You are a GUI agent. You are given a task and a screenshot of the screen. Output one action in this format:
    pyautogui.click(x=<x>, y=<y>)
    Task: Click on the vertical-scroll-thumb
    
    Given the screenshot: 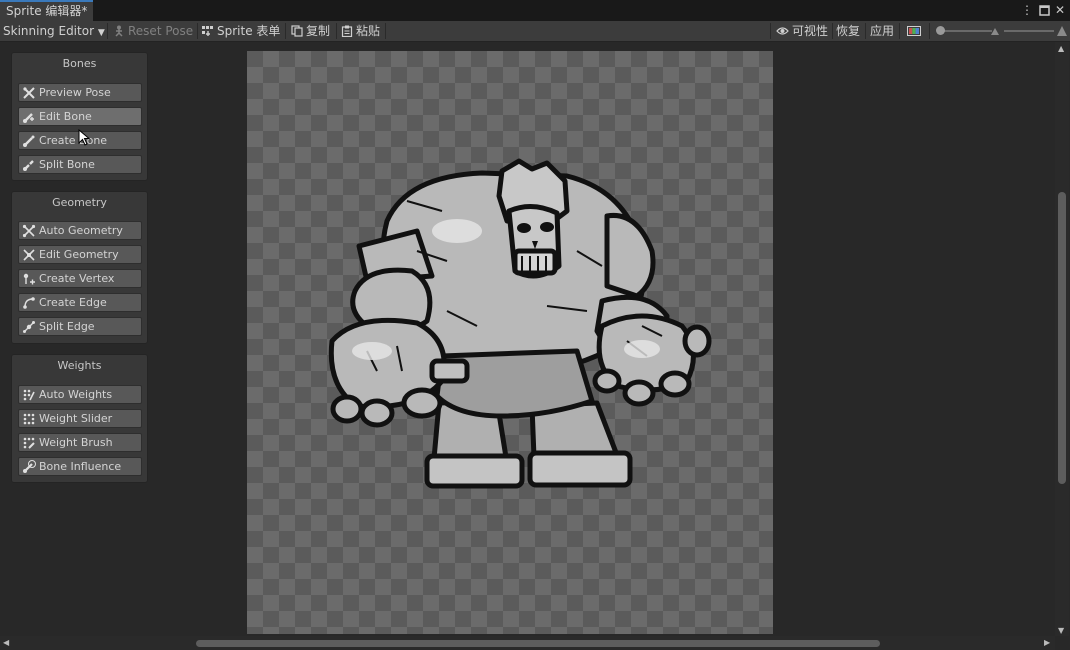 What is the action you would take?
    pyautogui.click(x=1062, y=338)
    